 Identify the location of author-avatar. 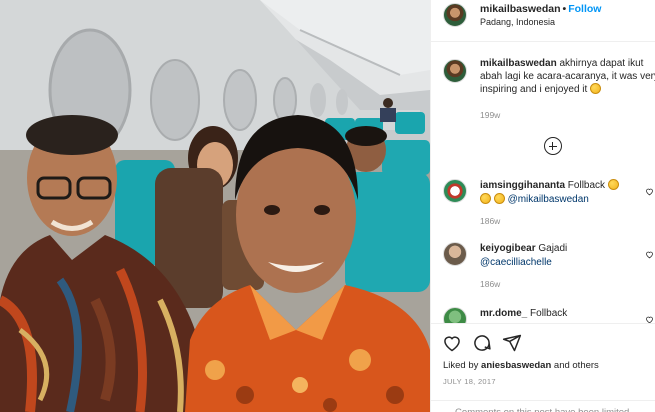
(455, 15).